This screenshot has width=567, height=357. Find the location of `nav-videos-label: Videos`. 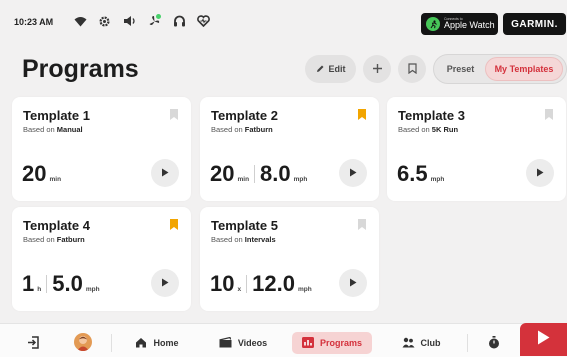

nav-videos-label: Videos is located at coordinates (252, 343).